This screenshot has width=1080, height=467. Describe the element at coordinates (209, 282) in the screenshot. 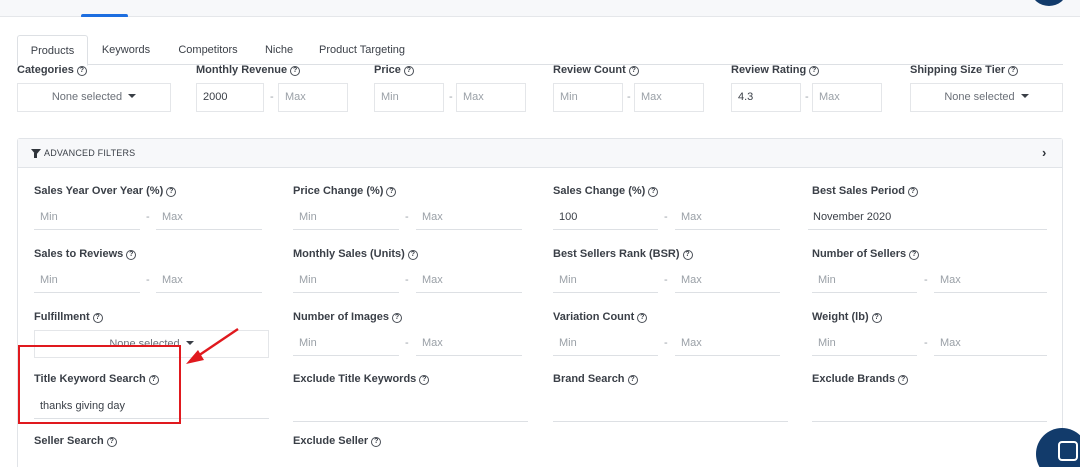

I see `sales-to-reviews-max-input: Max` at that location.